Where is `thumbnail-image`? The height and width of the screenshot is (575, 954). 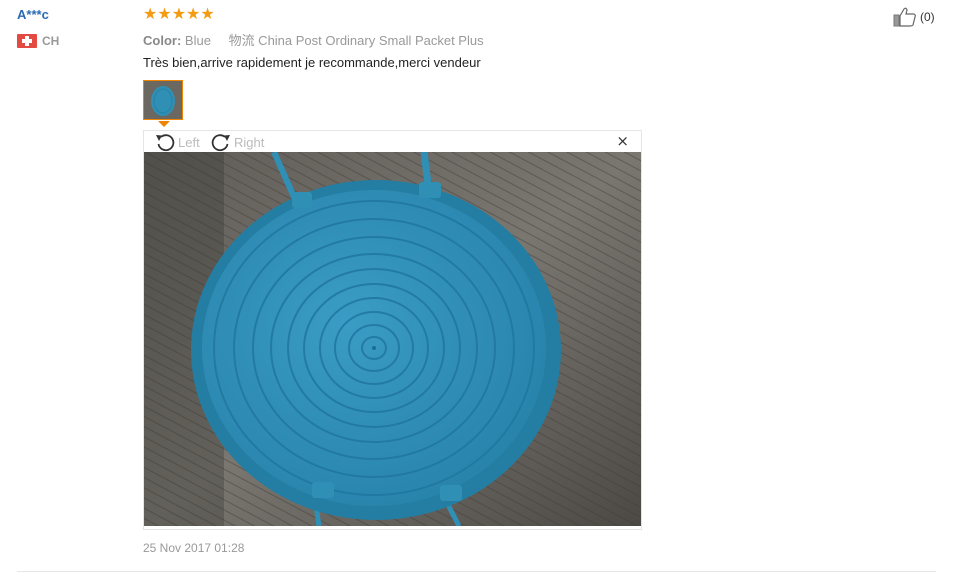
thumbnail-image is located at coordinates (163, 100).